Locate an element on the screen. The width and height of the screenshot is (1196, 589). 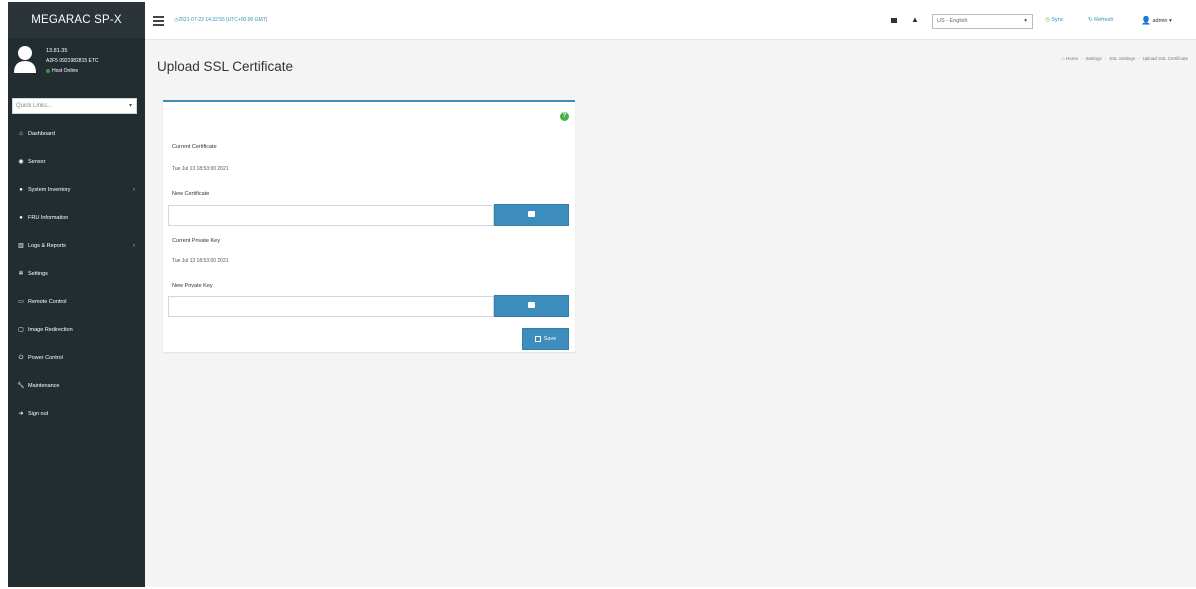
wrench-icon: 🔧 is located at coordinates (21, 386).